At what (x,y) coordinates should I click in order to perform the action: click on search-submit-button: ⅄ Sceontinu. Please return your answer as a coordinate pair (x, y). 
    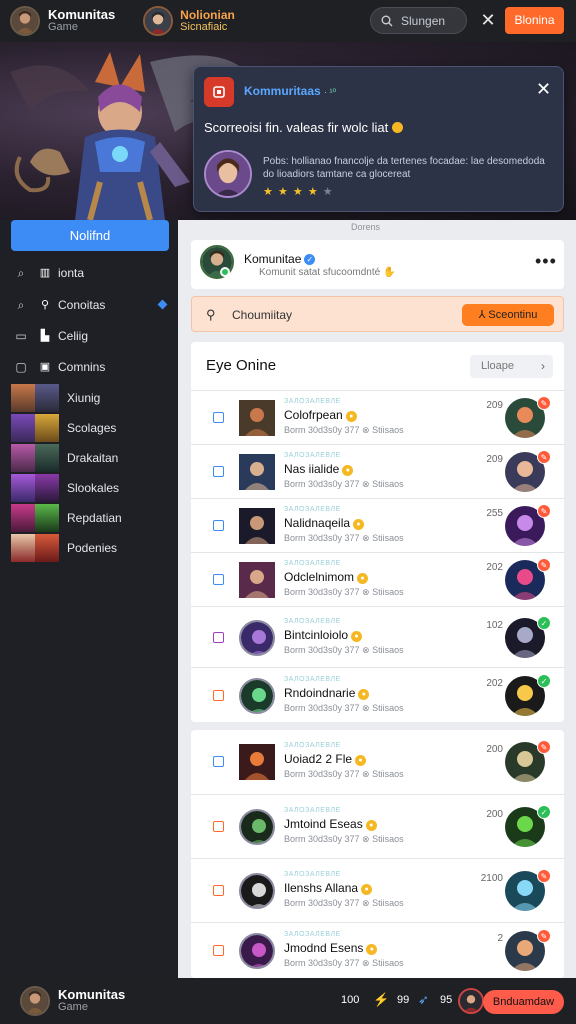
    Looking at the image, I should click on (508, 315).